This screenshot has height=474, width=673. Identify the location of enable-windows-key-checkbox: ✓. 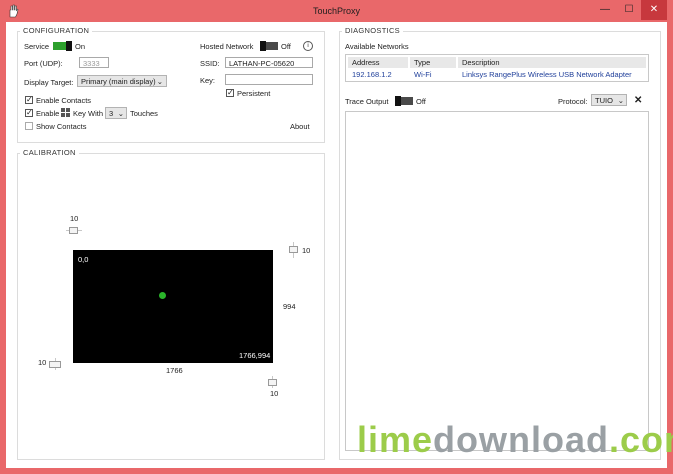
(29, 113).